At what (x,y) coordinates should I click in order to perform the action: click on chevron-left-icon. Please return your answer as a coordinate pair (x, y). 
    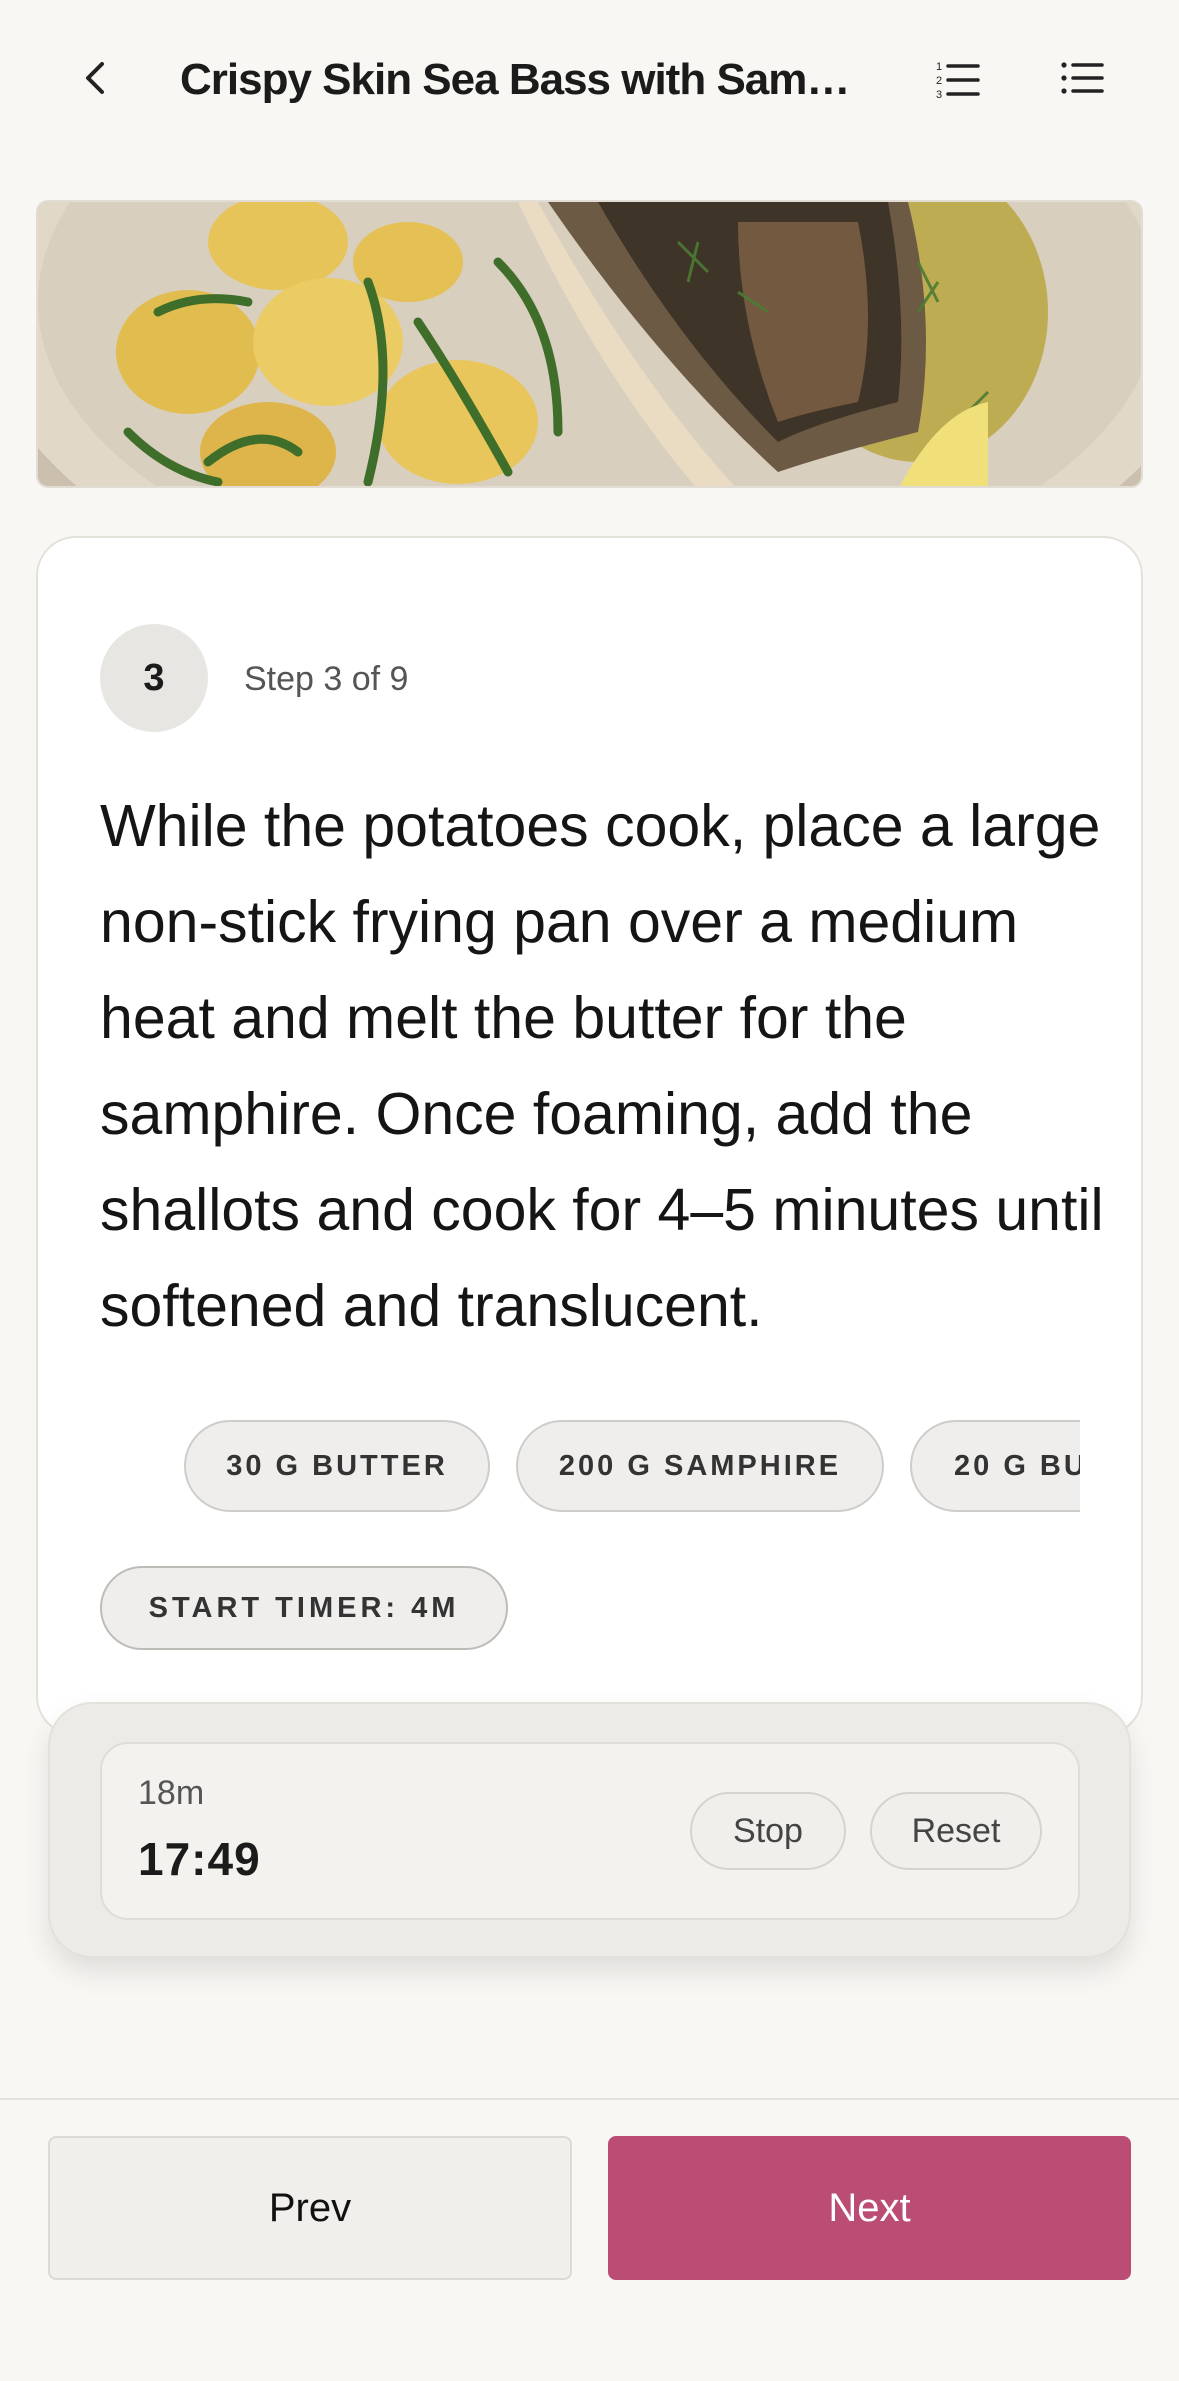
    Looking at the image, I should click on (96, 80).